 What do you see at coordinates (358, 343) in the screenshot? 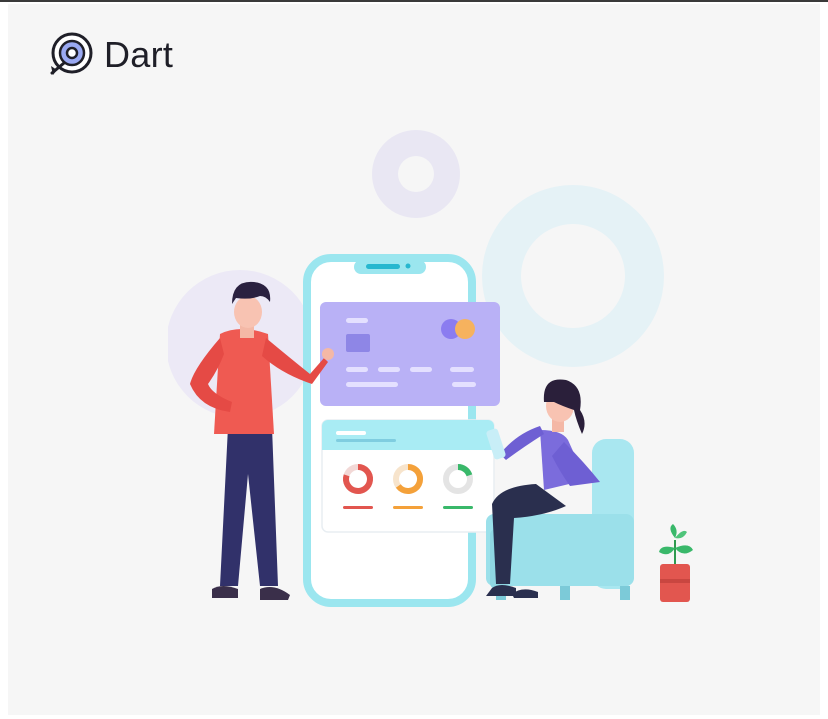
I see `card-chip` at bounding box center [358, 343].